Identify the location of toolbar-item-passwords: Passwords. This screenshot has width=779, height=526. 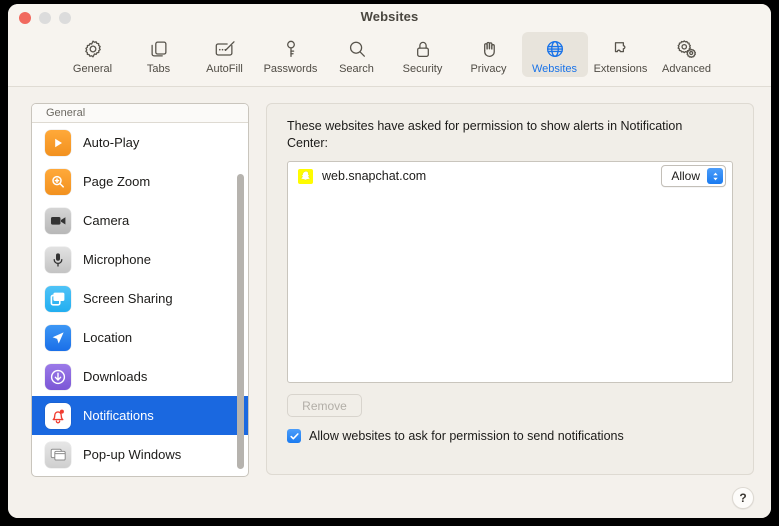
(291, 54).